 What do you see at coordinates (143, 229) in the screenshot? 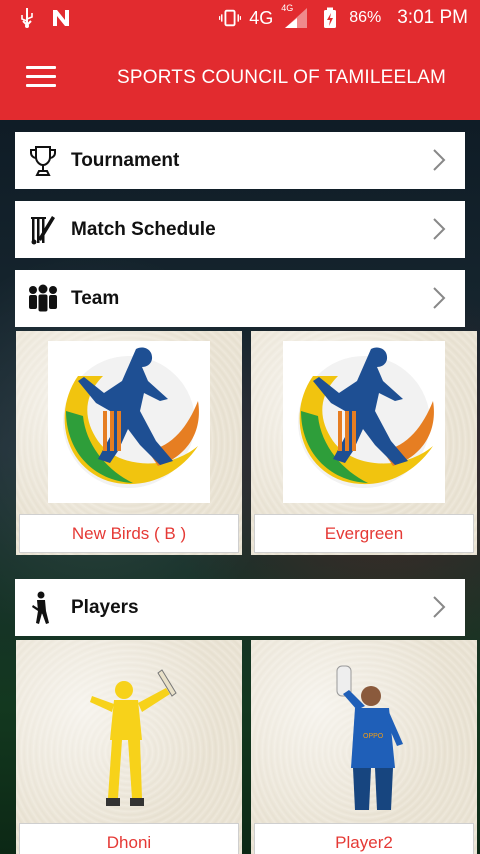
I see `match-schedule-label: Match Schedule` at bounding box center [143, 229].